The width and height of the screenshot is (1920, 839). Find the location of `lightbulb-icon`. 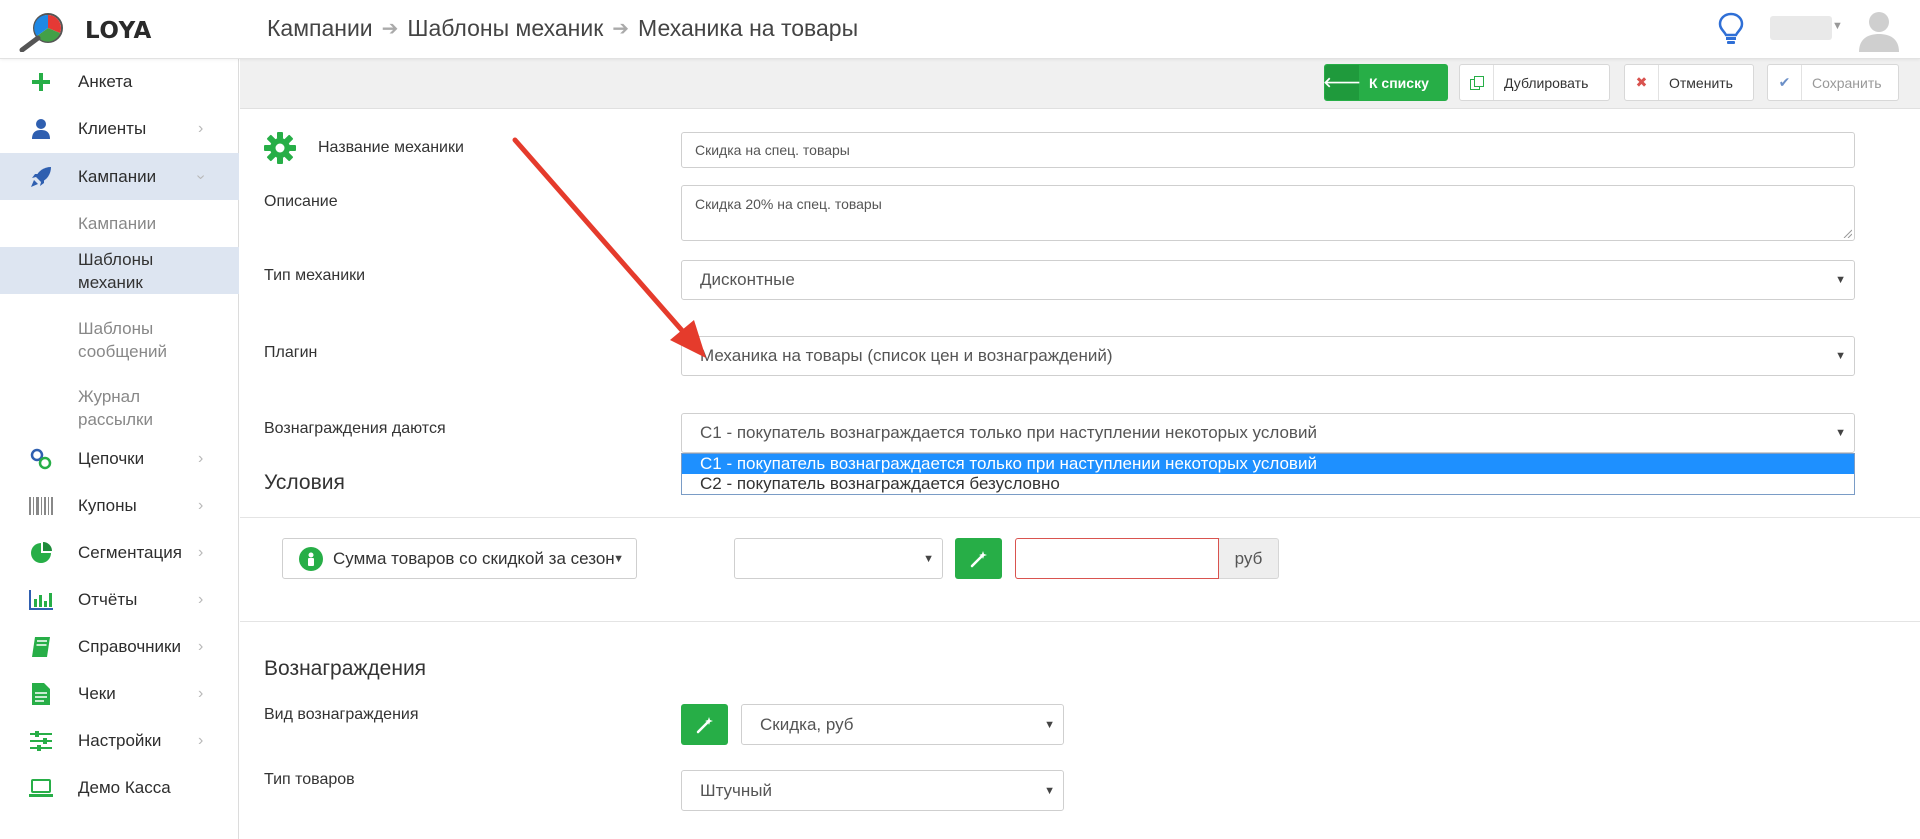

lightbulb-icon is located at coordinates (1731, 29).